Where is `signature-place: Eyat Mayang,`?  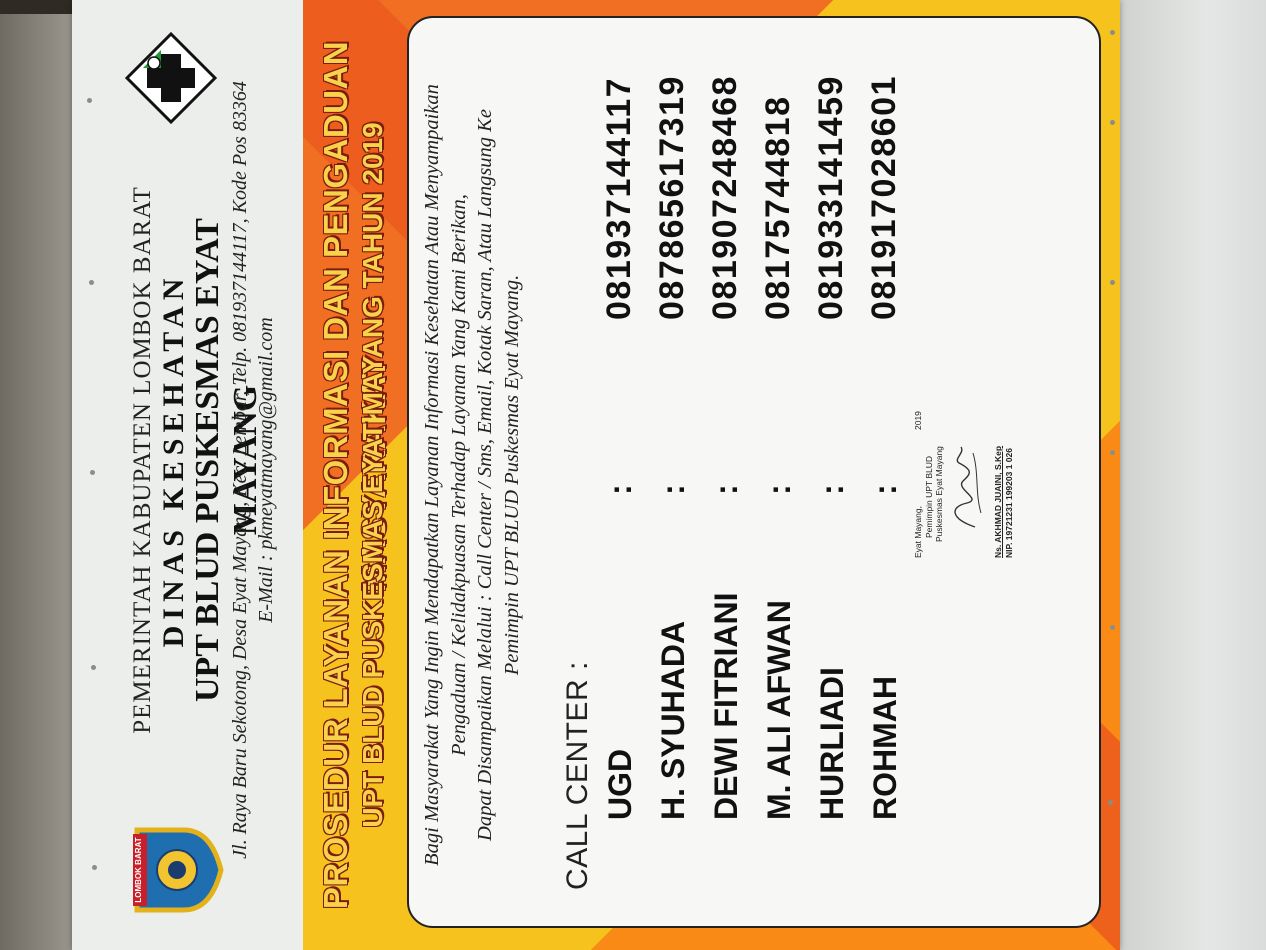 signature-place: Eyat Mayang, is located at coordinates (918, 532).